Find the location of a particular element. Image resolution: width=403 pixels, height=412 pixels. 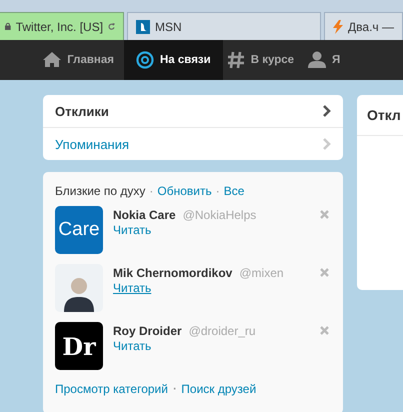

lock-icon is located at coordinates (8, 26).